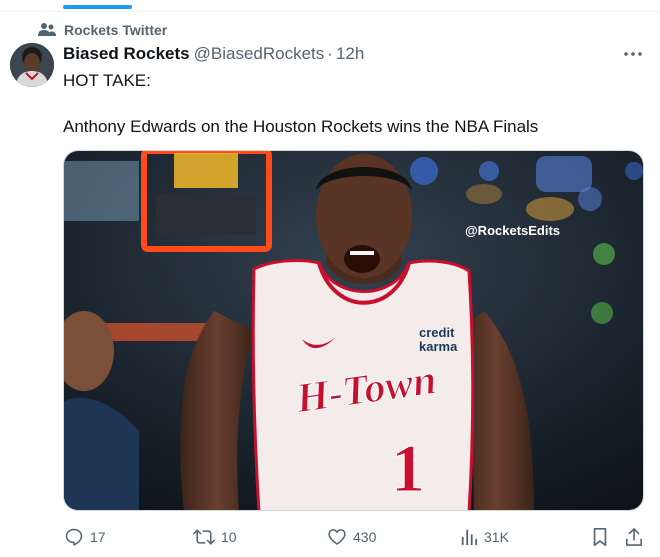  I want to click on share-icon, so click(634, 537).